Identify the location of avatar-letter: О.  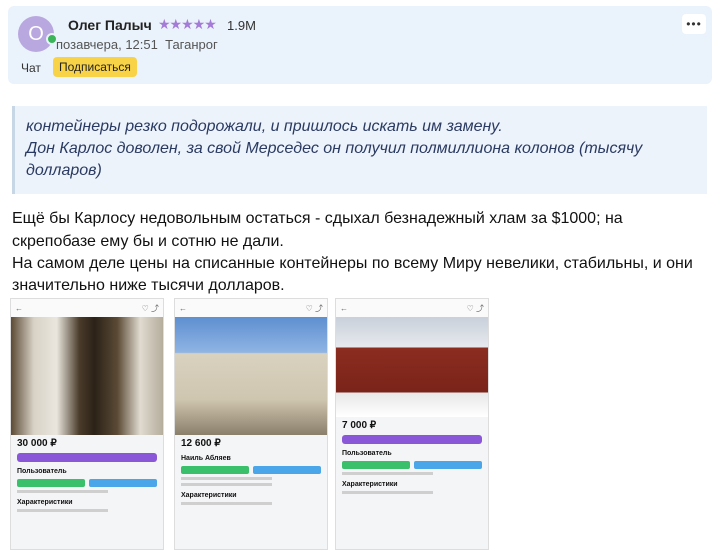
(36, 33).